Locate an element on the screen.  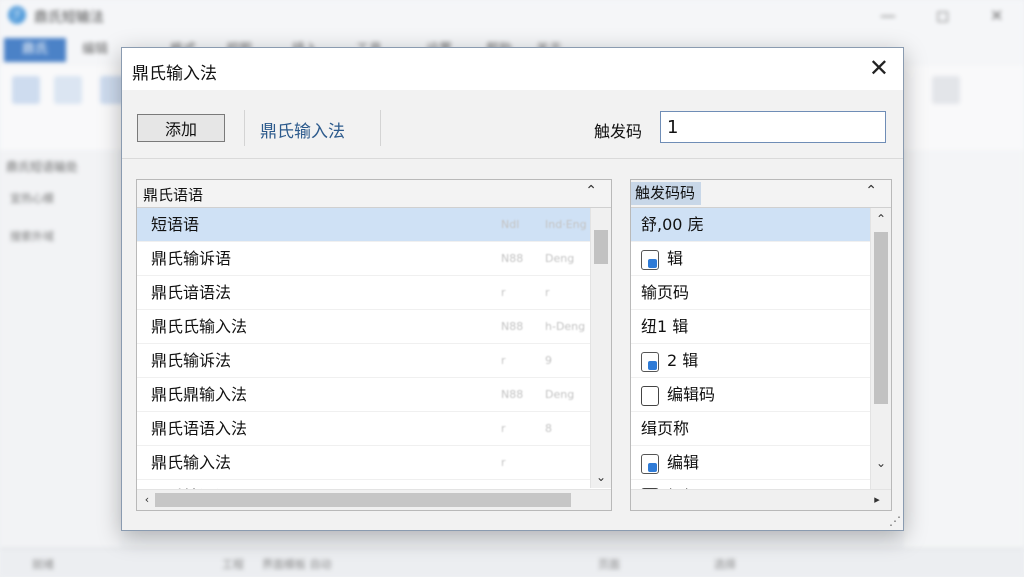
app-title-bar: ℱ 鼎氏短输法 — ◻ ✕ is located at coordinates (512, 16).